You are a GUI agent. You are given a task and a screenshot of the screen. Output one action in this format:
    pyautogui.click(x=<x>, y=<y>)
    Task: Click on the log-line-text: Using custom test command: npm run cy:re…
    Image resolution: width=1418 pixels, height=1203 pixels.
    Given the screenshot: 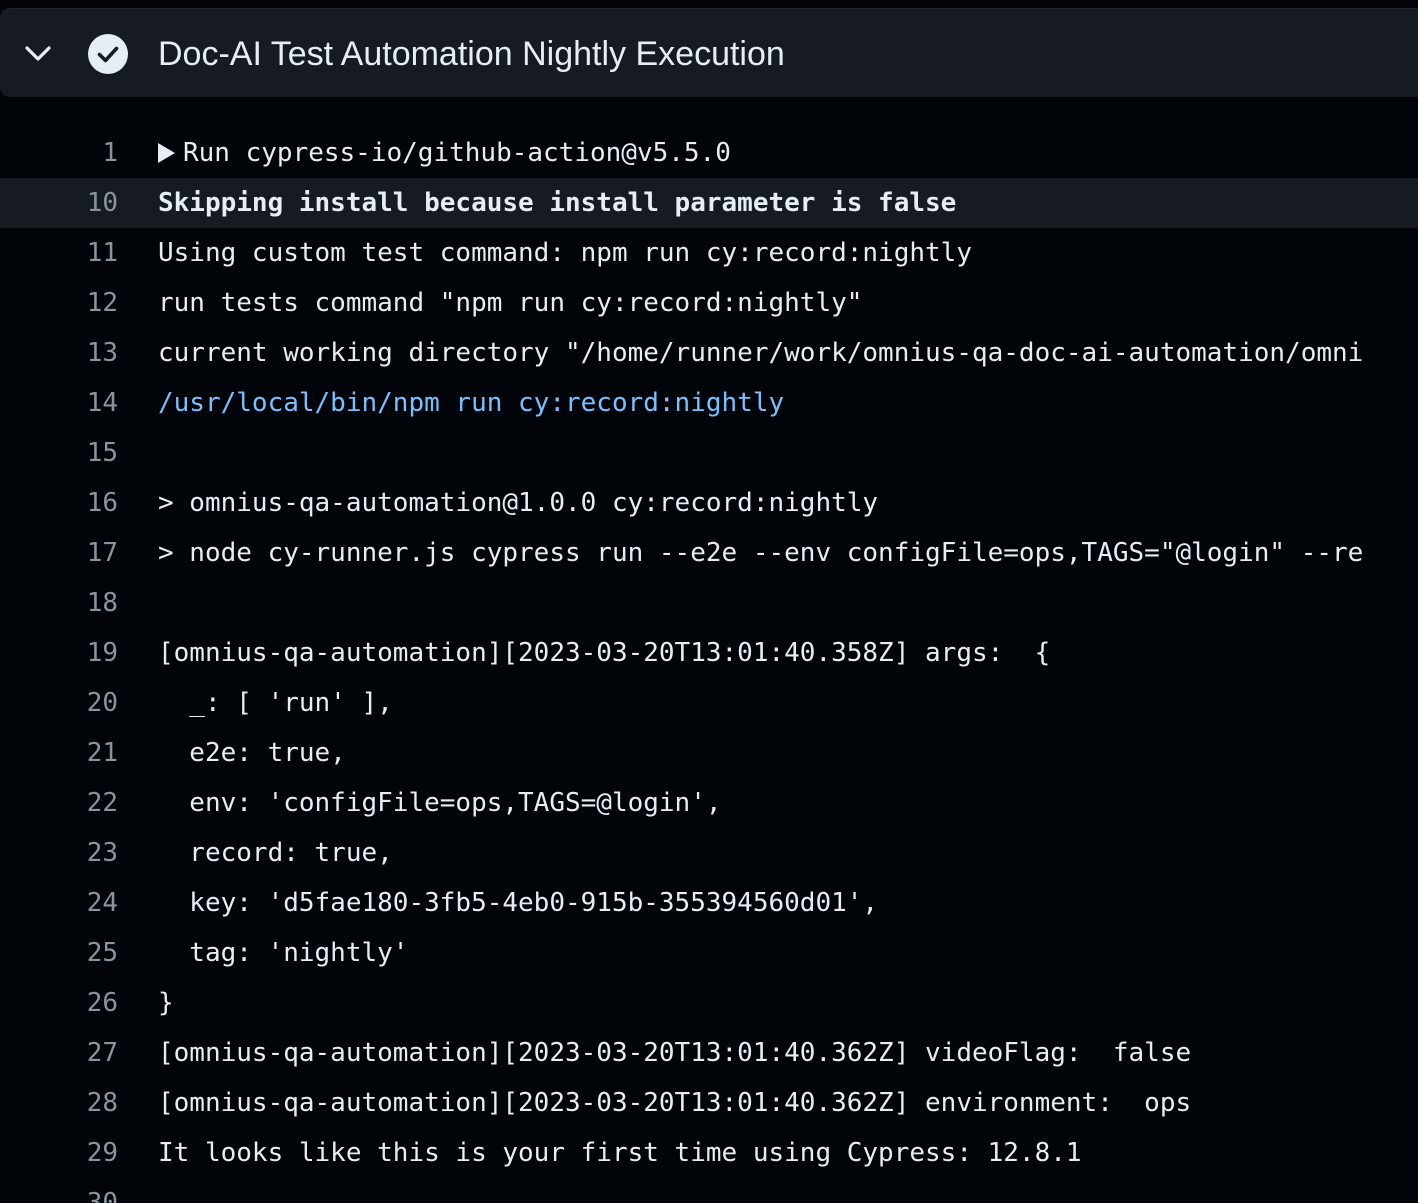 What is the action you would take?
    pyautogui.click(x=565, y=253)
    